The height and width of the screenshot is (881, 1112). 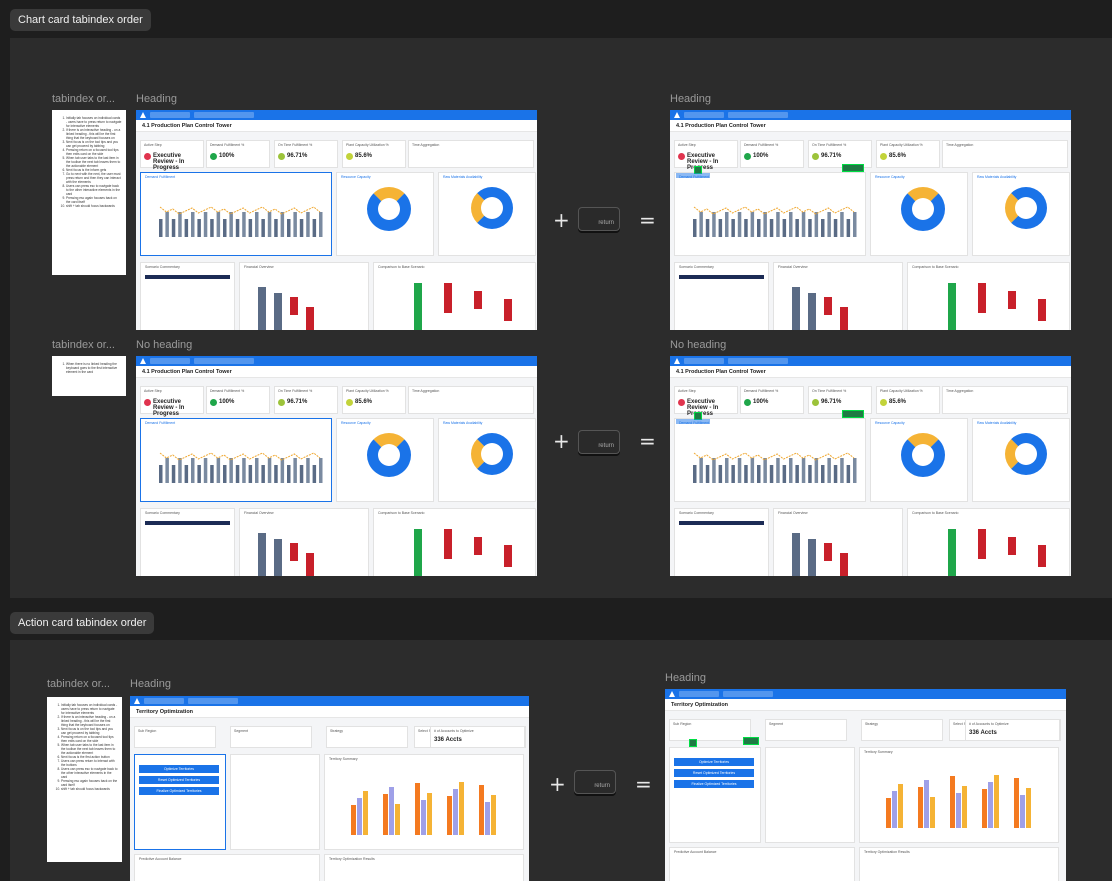 I want to click on card-title: Demand Fulfillment, so click(x=160, y=177).